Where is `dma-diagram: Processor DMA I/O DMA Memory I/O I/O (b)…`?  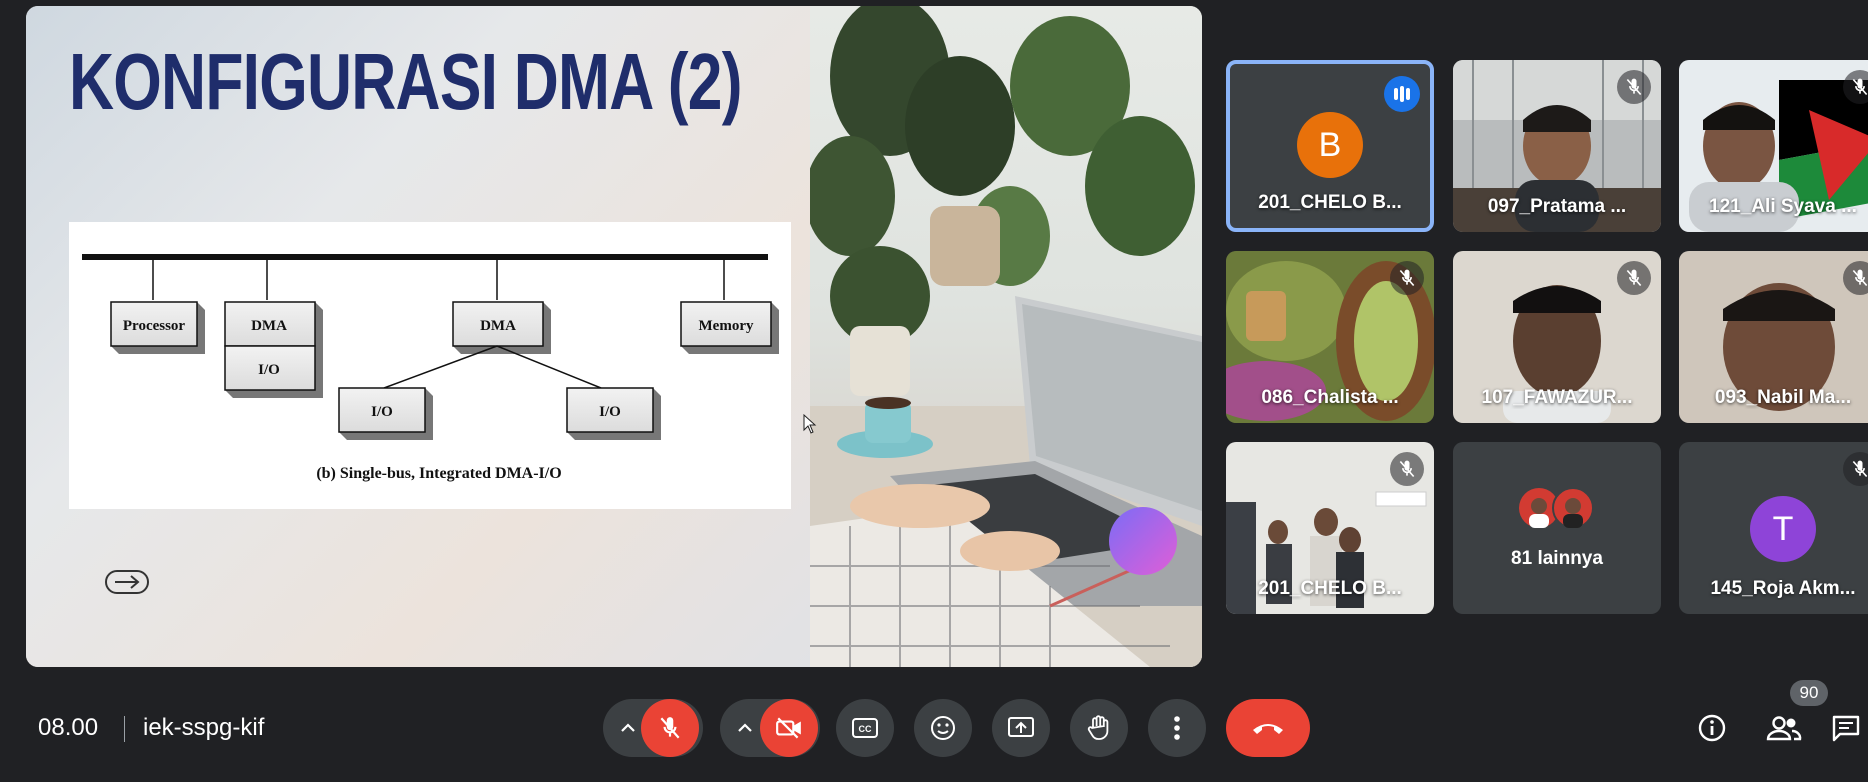
dma-diagram: Processor DMA I/O DMA Memory I/O I/O (b)… is located at coordinates (430, 365).